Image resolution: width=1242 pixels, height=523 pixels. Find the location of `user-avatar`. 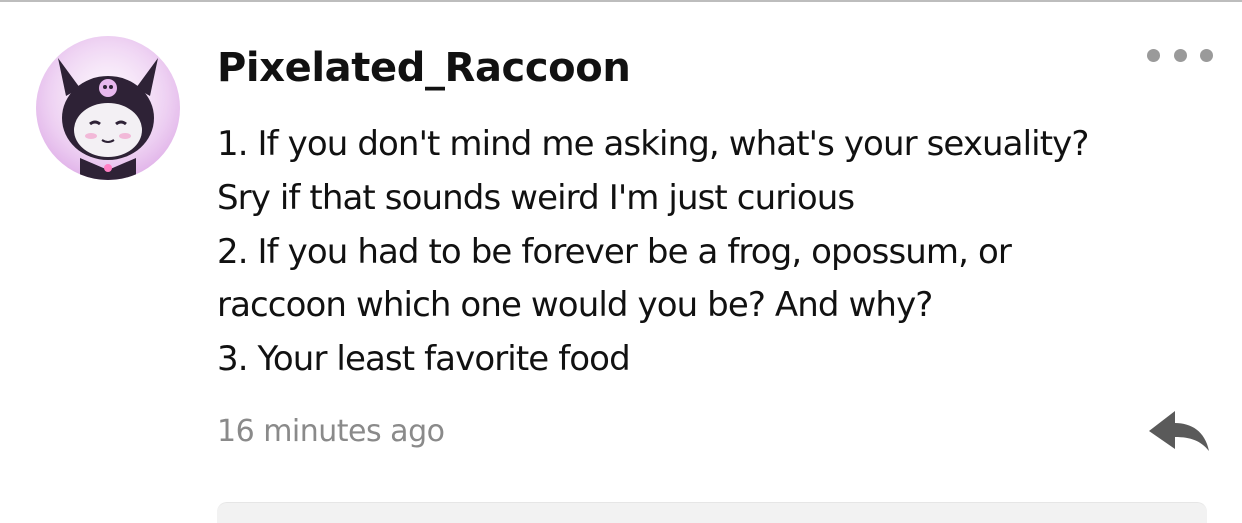

user-avatar is located at coordinates (108, 108).